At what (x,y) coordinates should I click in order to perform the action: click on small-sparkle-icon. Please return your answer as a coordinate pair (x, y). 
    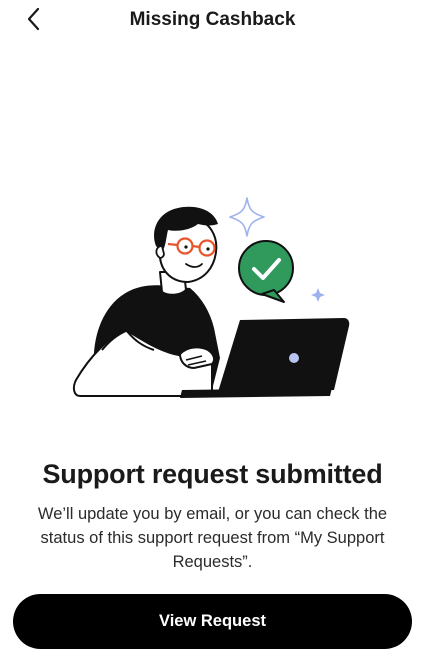
    Looking at the image, I should click on (318, 295).